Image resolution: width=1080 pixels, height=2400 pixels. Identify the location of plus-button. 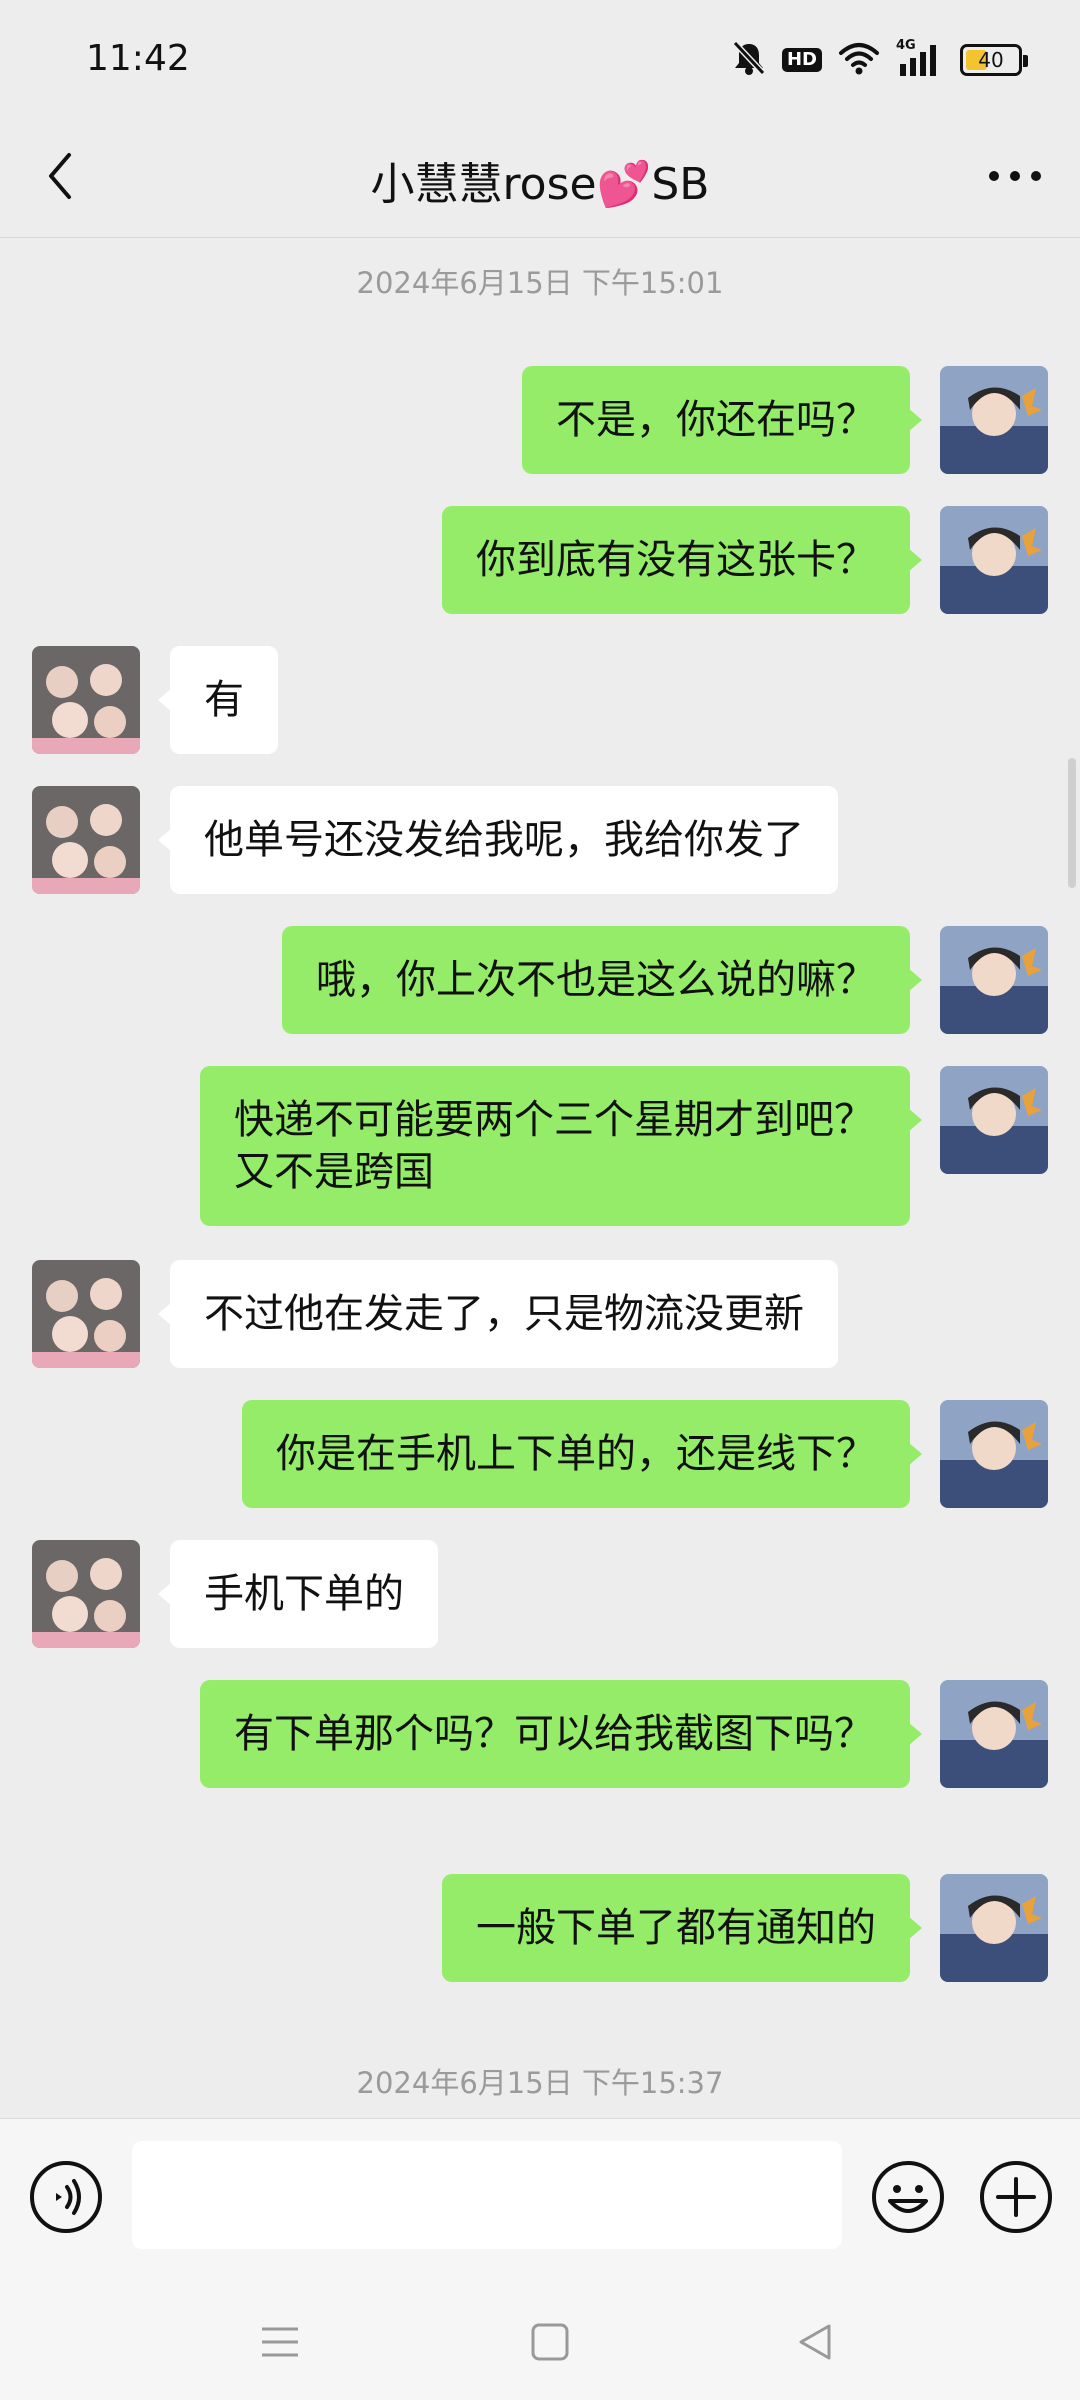
(1016, 2197).